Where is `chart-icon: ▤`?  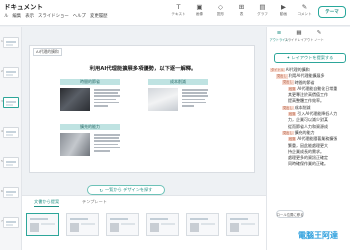 chart-icon: ▤ is located at coordinates (262, 7).